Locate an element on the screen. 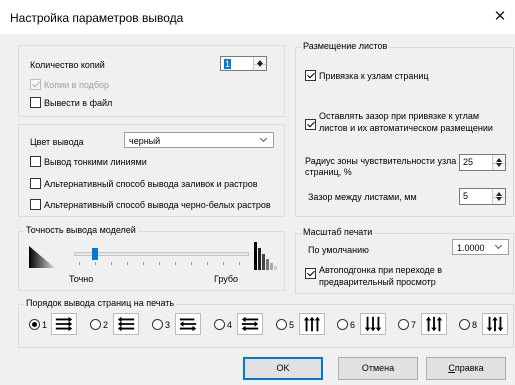 The image size is (515, 385). thin-lines-checkbox is located at coordinates (35, 161).